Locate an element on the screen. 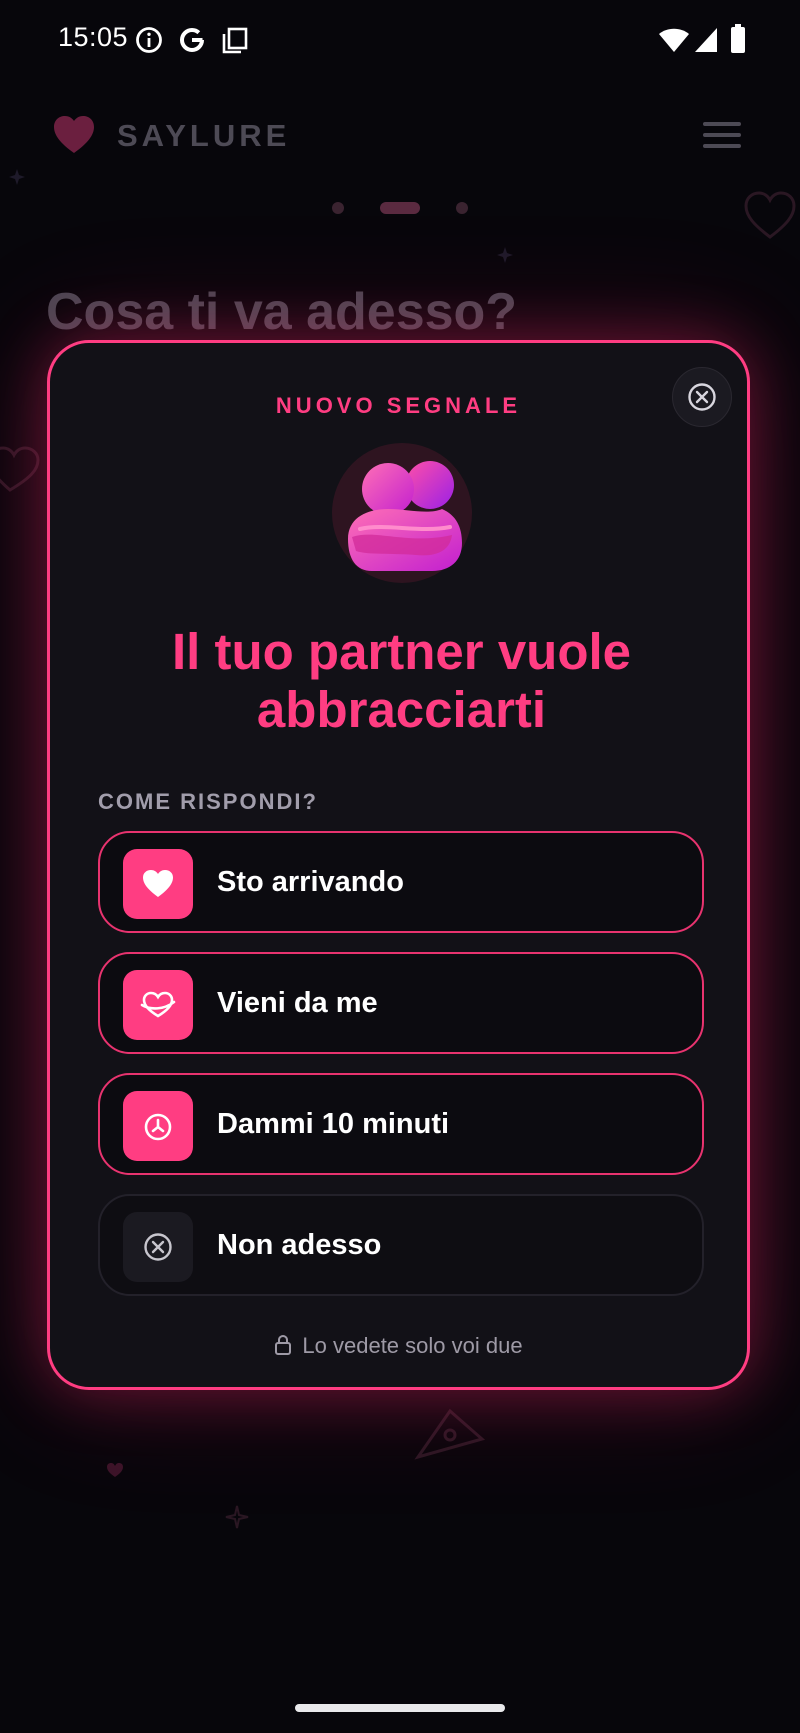 The image size is (800, 1733). modal-eyebrow: NUOVO SEGNALE is located at coordinates (398, 405).